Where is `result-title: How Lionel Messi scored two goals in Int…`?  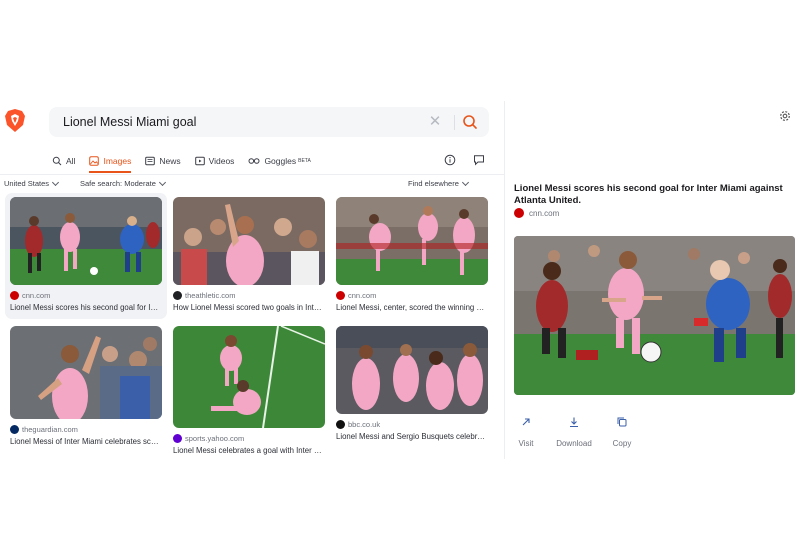 result-title: How Lionel Messi scored two goals in Int… is located at coordinates (249, 307).